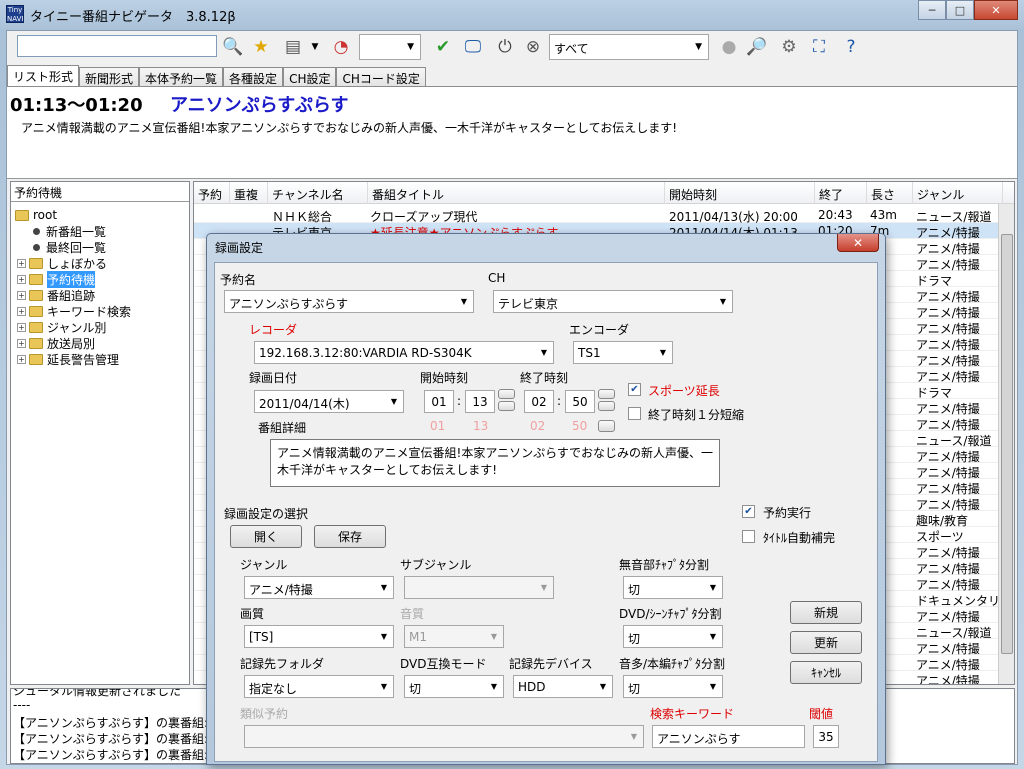 The height and width of the screenshot is (769, 1024). What do you see at coordinates (728, 736) in the screenshot?
I see `keyword-input: アニソンぷらす` at bounding box center [728, 736].